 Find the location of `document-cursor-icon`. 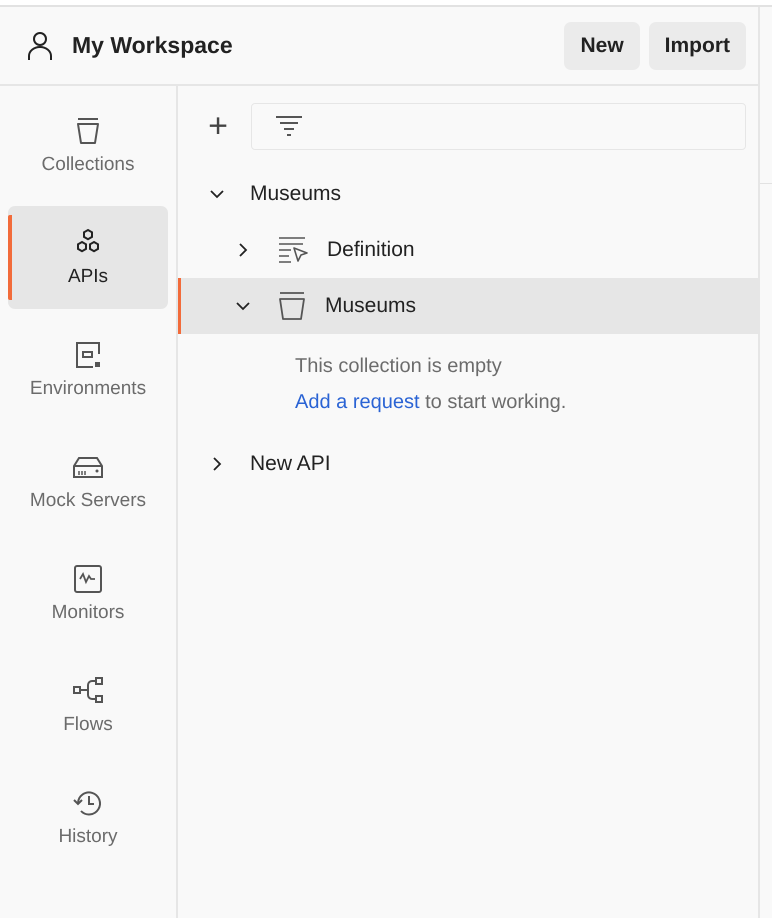

document-cursor-icon is located at coordinates (293, 250).